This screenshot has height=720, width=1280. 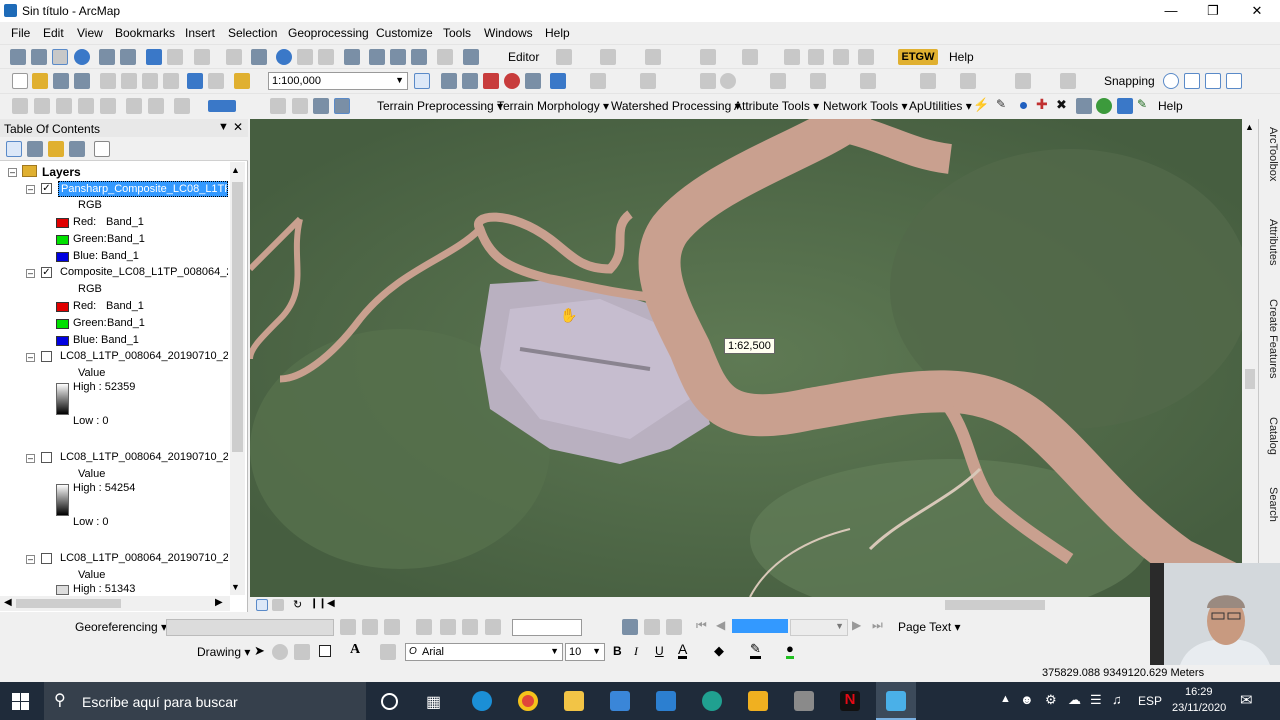 I want to click on table-of-contents-icon, so click(x=449, y=81).